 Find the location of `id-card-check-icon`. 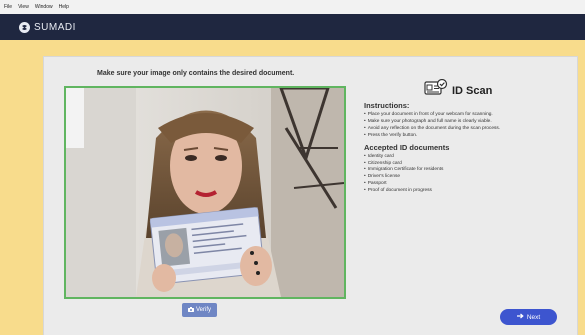

id-card-check-icon is located at coordinates (436, 90).